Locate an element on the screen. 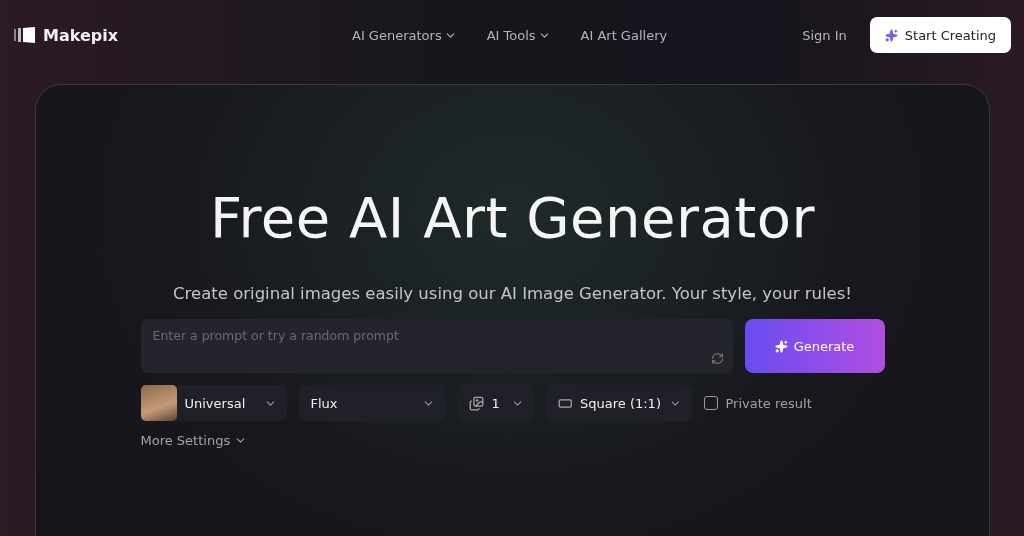 Image resolution: width=1024 pixels, height=536 pixels. checkbox-label: Private result is located at coordinates (768, 403).